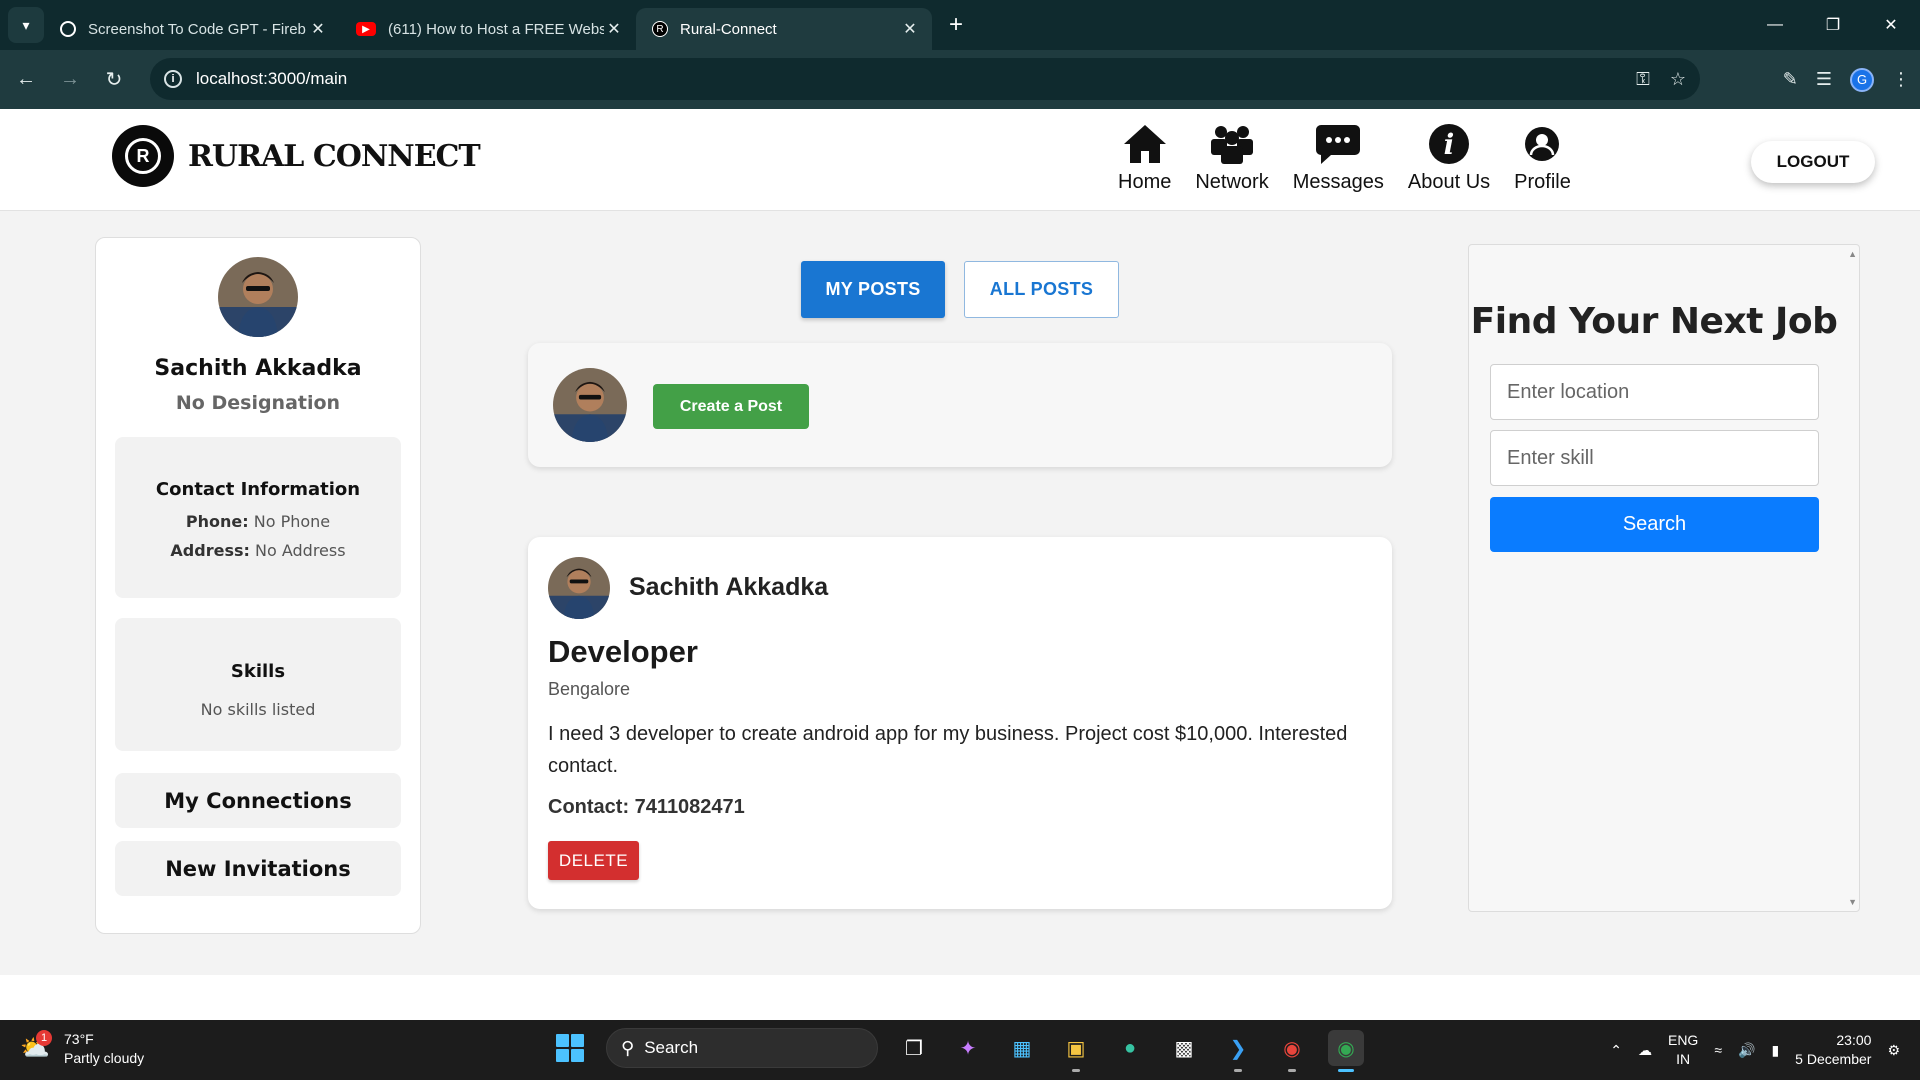 This screenshot has width=1920, height=1080. I want to click on nav-item-profile: Profile, so click(1542, 157).